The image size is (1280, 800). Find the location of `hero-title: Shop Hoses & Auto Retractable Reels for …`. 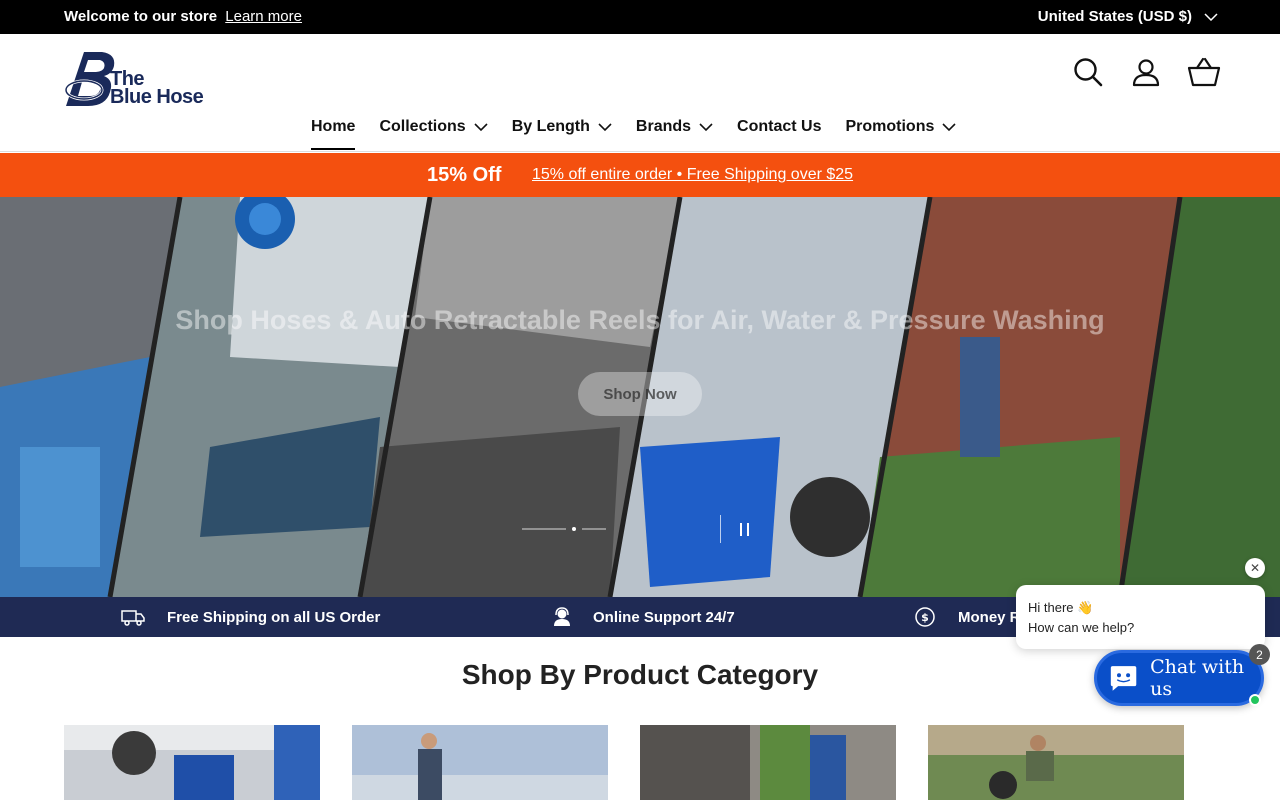

hero-title: Shop Hoses & Auto Retractable Reels for … is located at coordinates (640, 320).